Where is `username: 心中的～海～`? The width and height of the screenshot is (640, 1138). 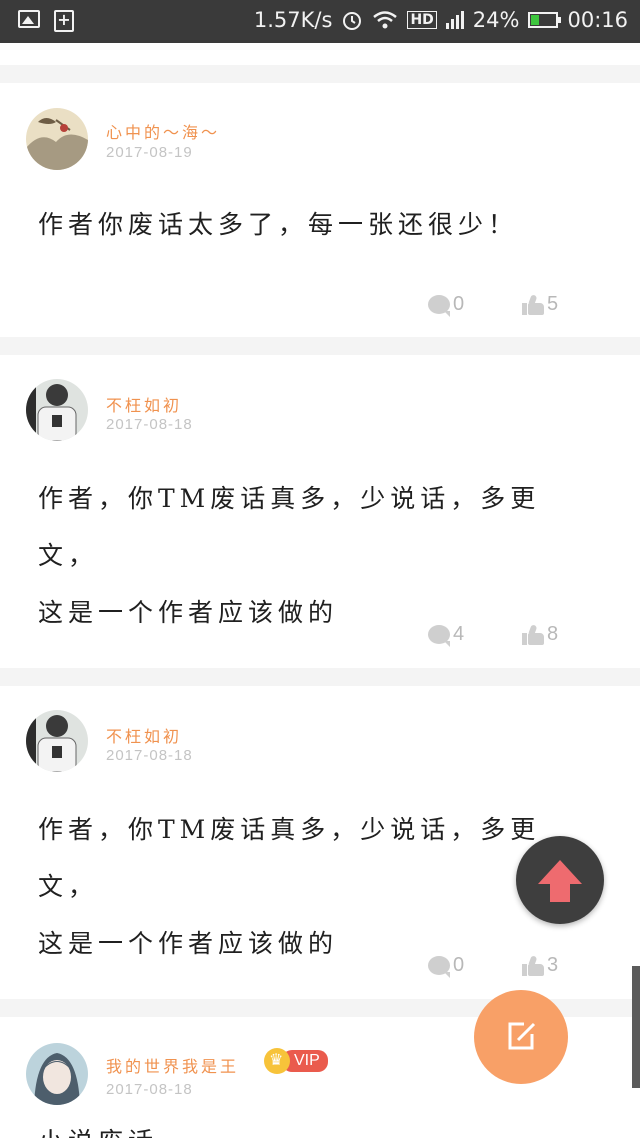 username: 心中的～海～ is located at coordinates (163, 131).